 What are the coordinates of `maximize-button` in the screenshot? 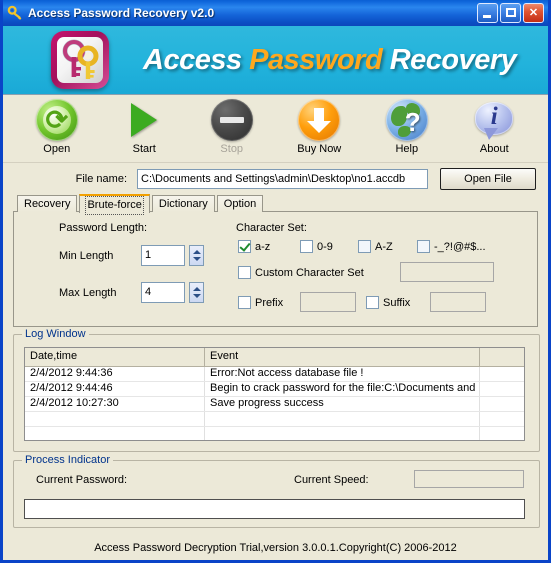 It's located at (510, 13).